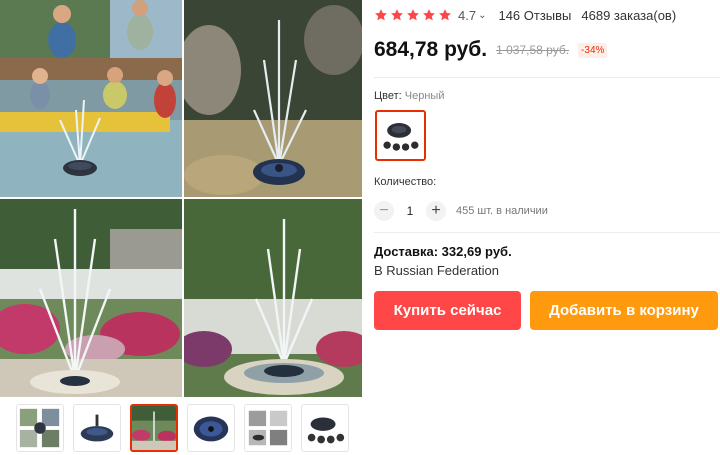  What do you see at coordinates (424, 96) in the screenshot?
I see `color-value: Черный` at bounding box center [424, 96].